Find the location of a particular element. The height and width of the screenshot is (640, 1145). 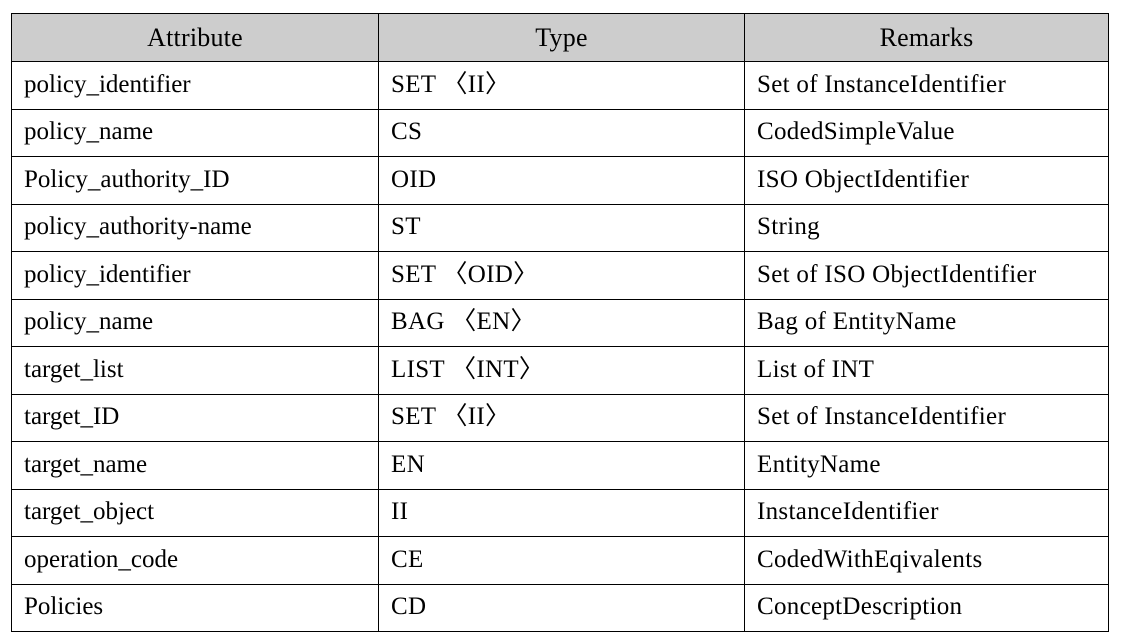

cell-remarks: ConceptDescription is located at coordinates (926, 607).